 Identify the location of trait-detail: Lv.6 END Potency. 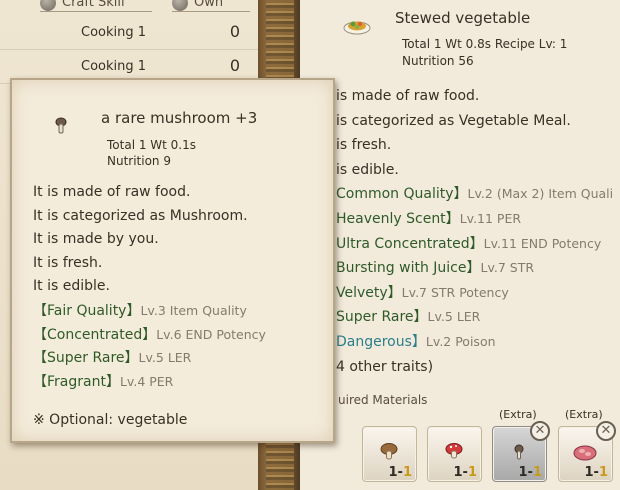
(211, 334).